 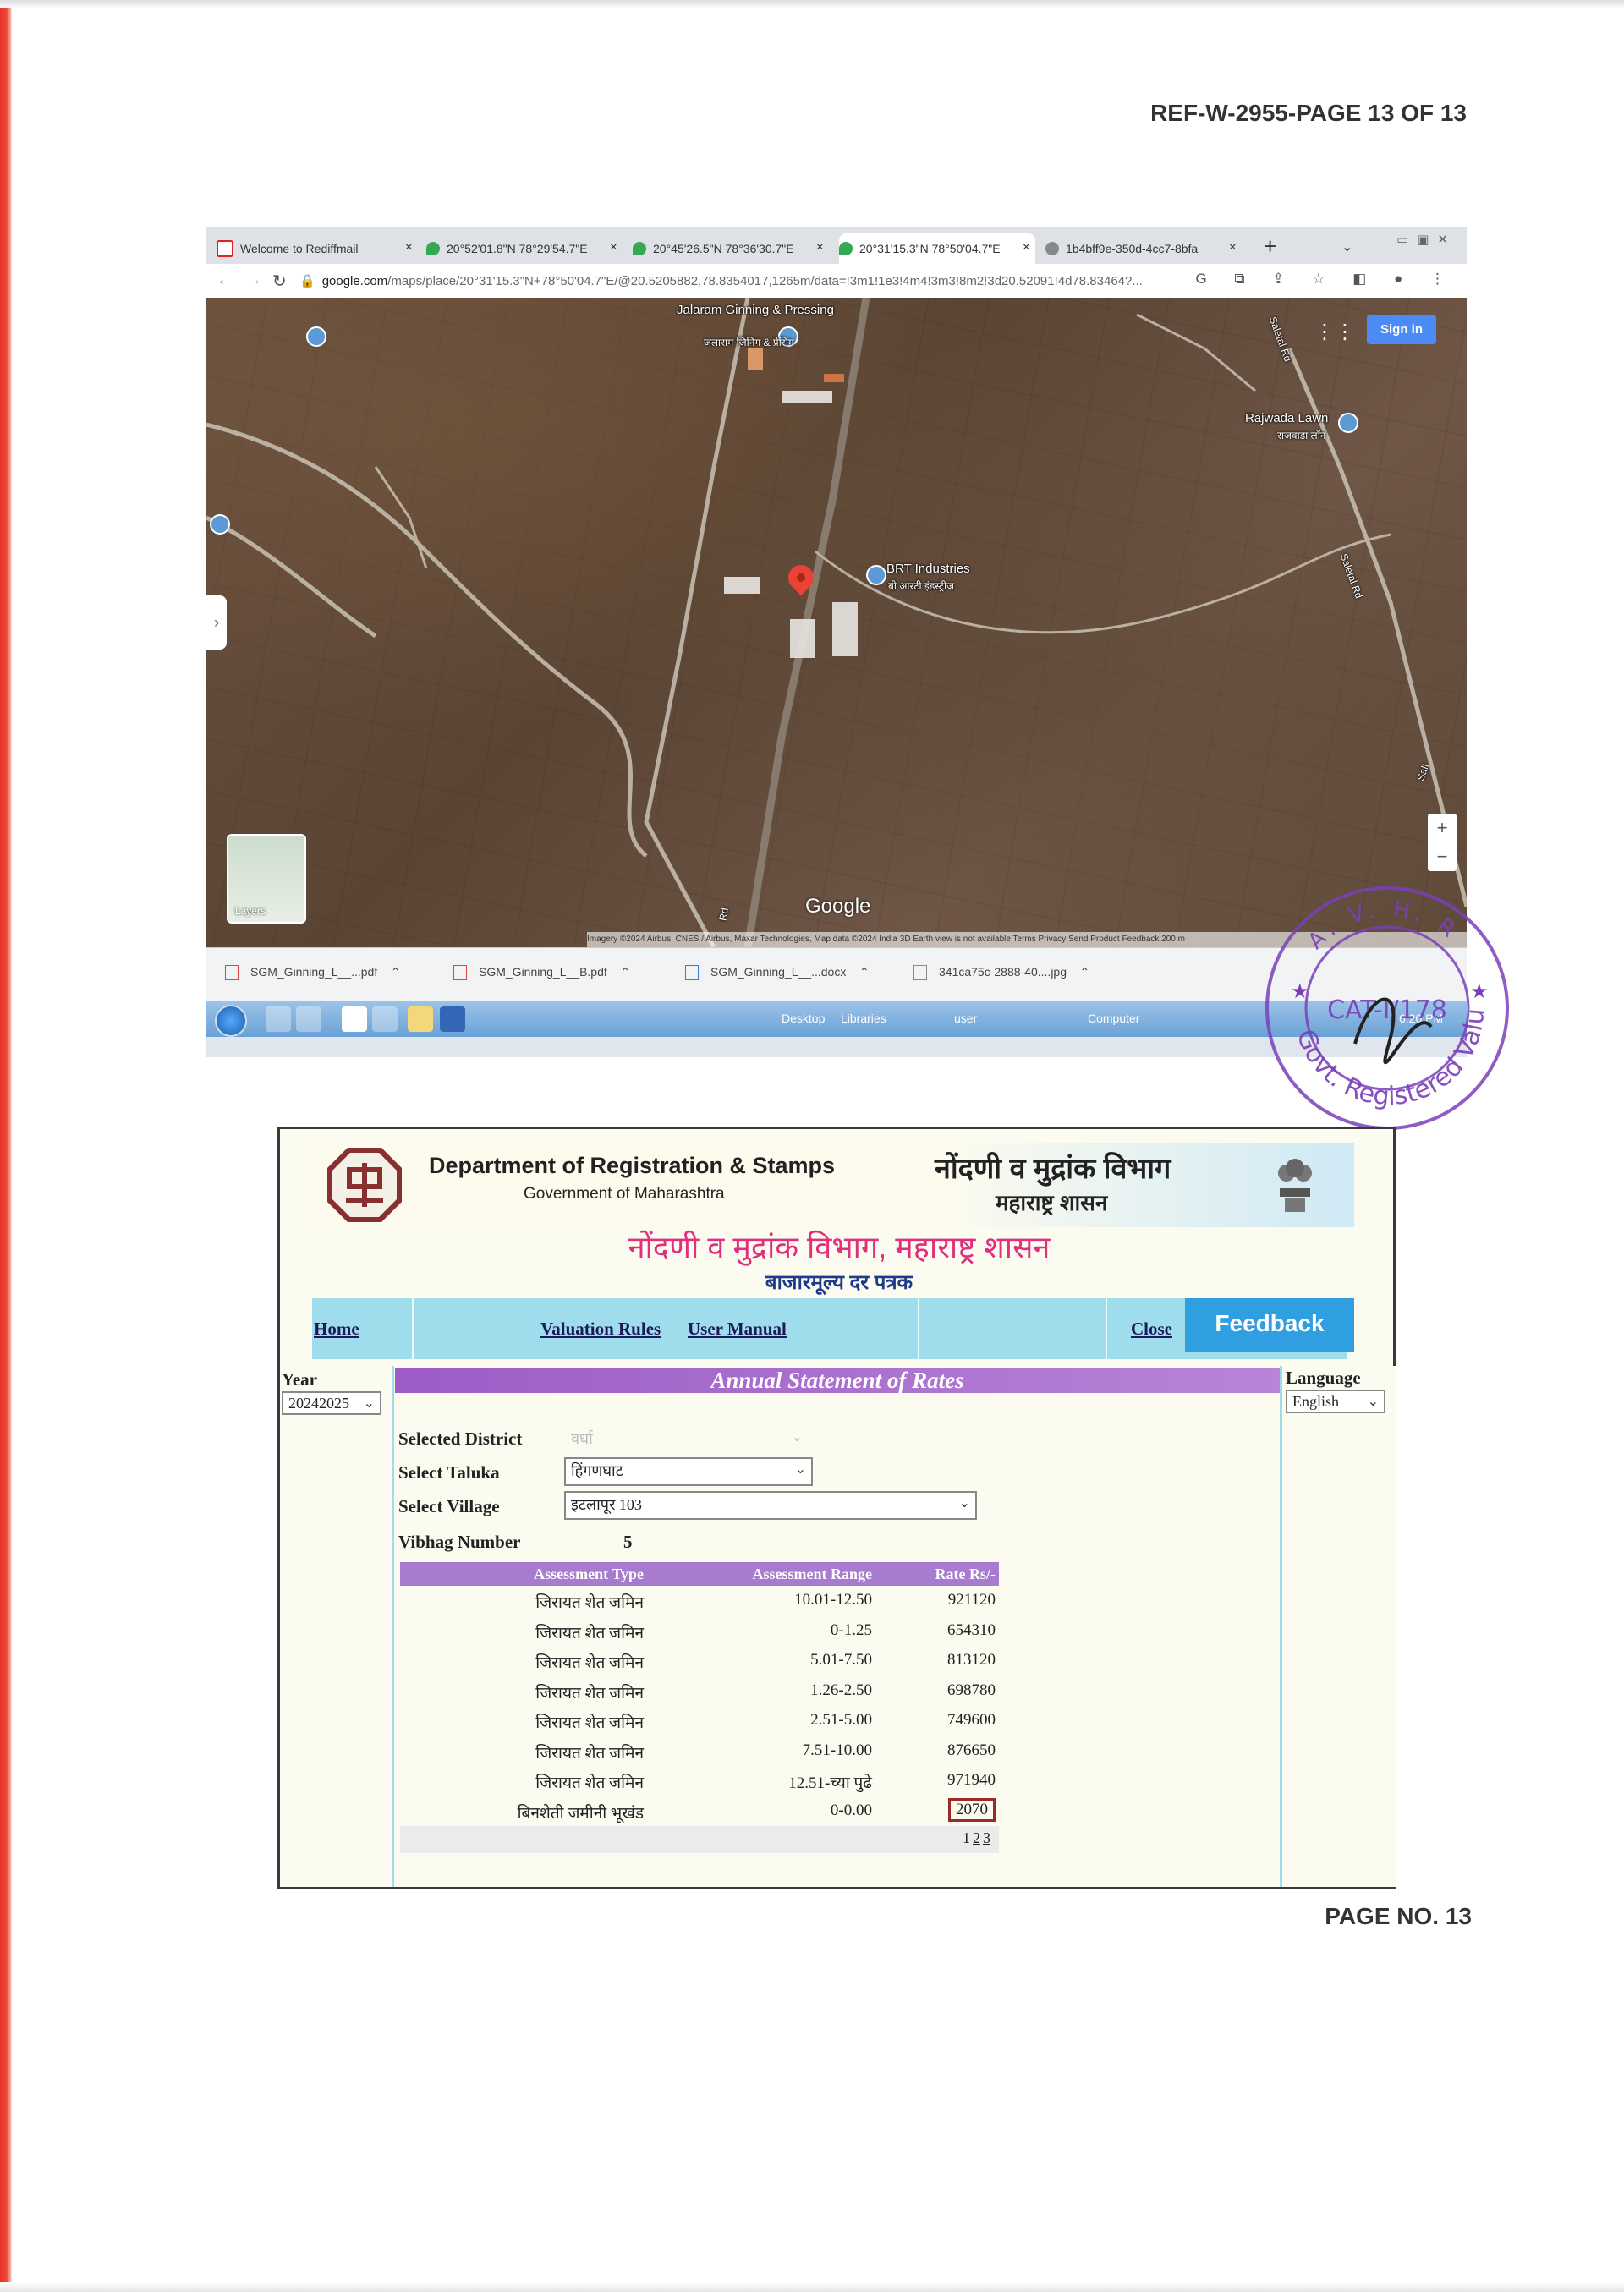 I want to click on page-link-current: 1, so click(x=967, y=1837).